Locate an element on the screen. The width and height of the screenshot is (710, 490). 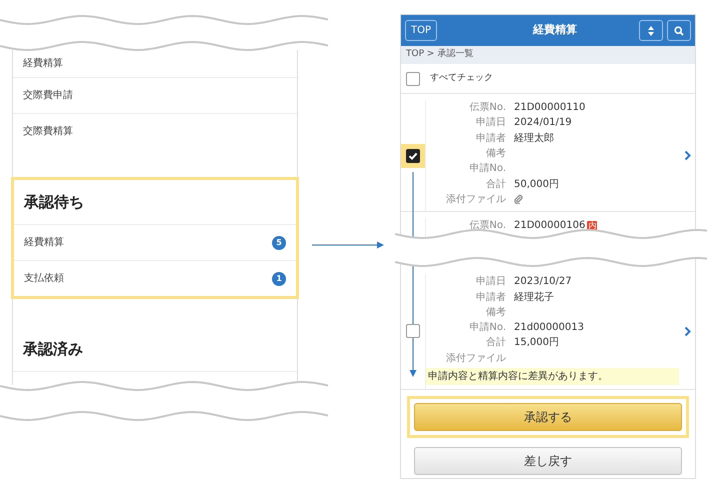
field-value: 経理太郎 is located at coordinates (534, 139).